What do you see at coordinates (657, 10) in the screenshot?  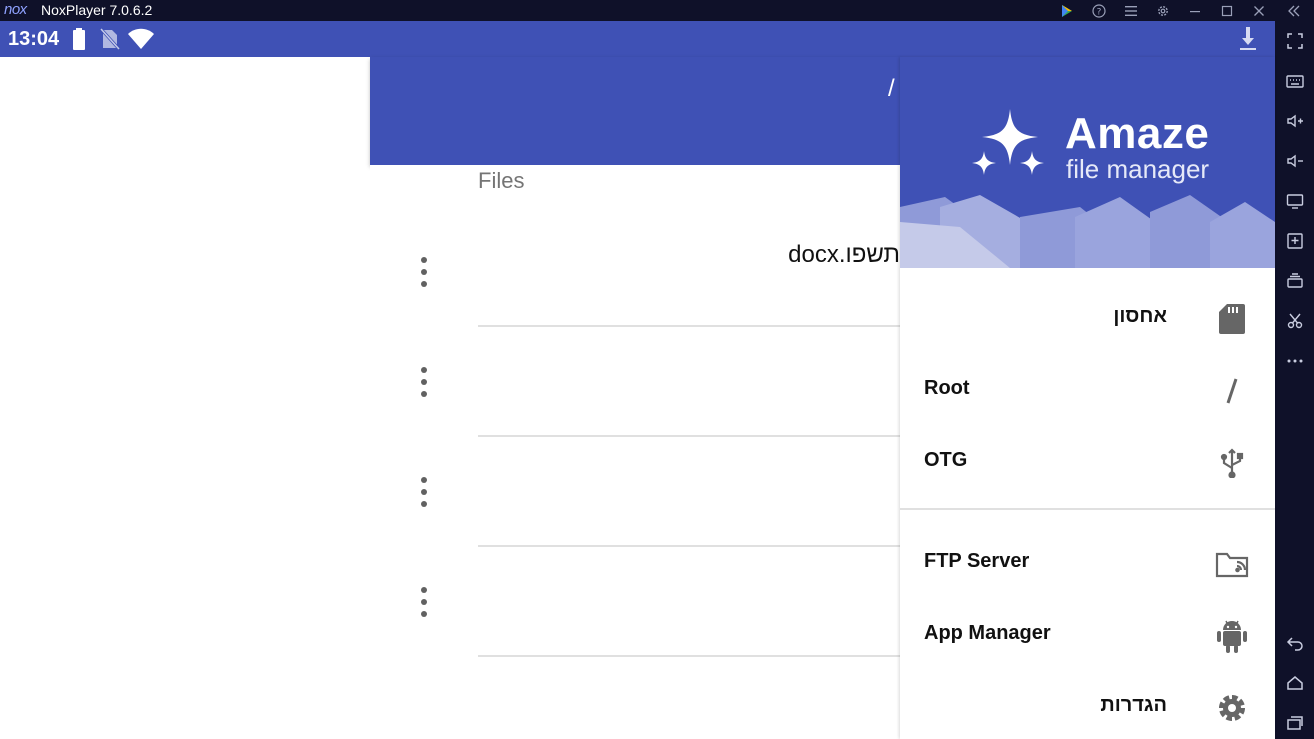 I see `emulator-title-bar: nox NoxPlayer 7.0.6.2 ?` at bounding box center [657, 10].